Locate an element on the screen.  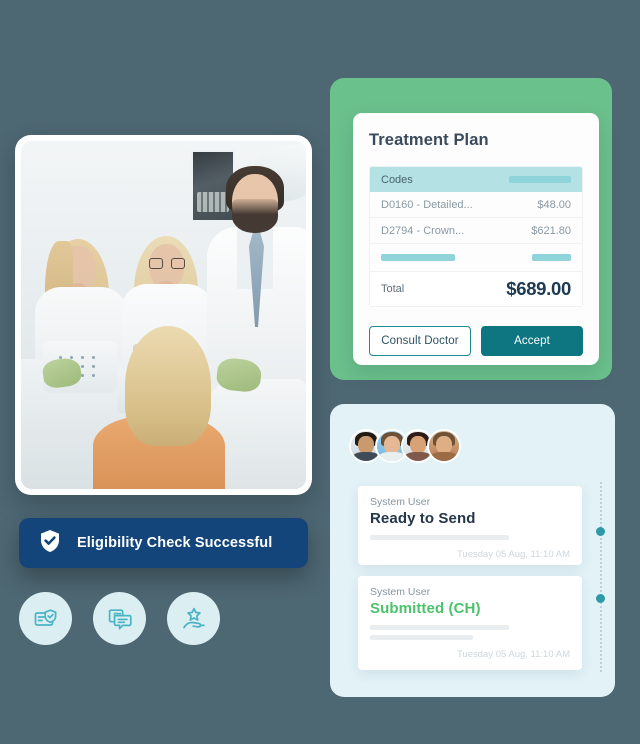
eligibility-banner: Eligibility Check Successful is located at coordinates (163, 543).